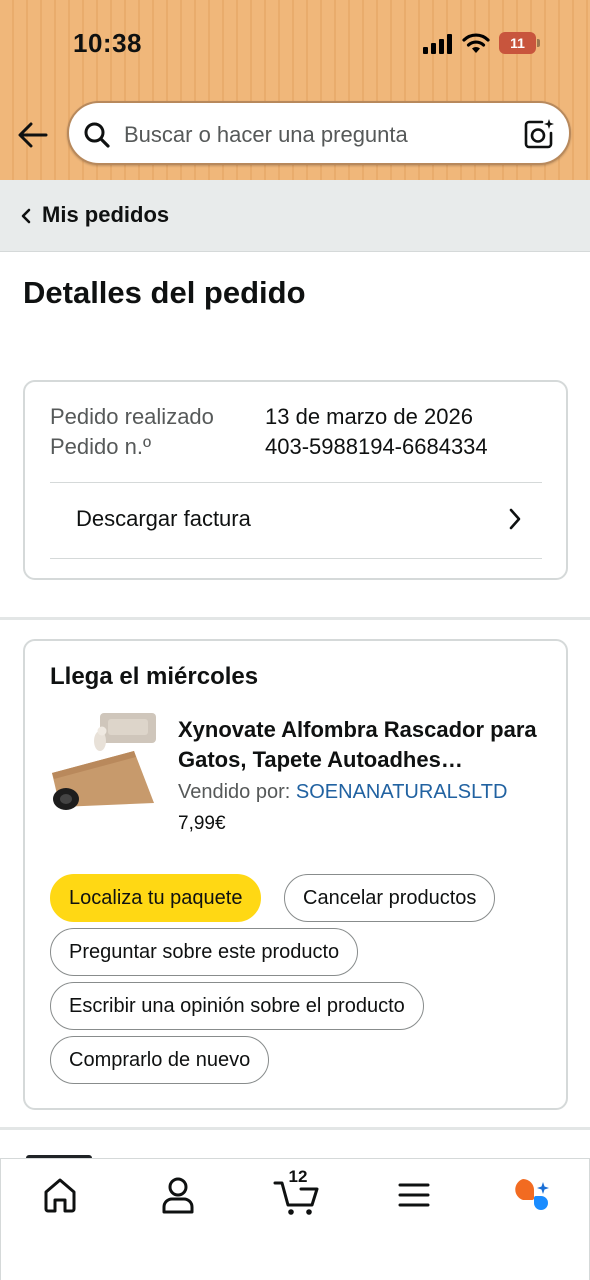 The image size is (590, 1280). What do you see at coordinates (97, 135) in the screenshot?
I see `search-icon` at bounding box center [97, 135].